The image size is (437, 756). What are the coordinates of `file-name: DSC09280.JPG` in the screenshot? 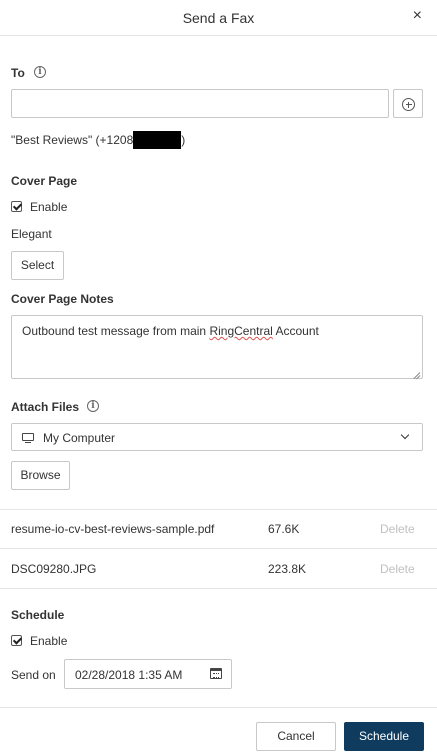 It's located at (54, 569).